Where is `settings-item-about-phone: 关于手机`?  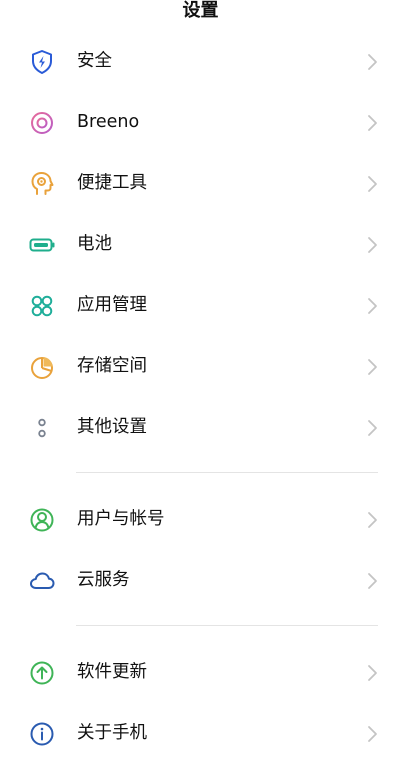
settings-item-about-phone: 关于手机 is located at coordinates (200, 733).